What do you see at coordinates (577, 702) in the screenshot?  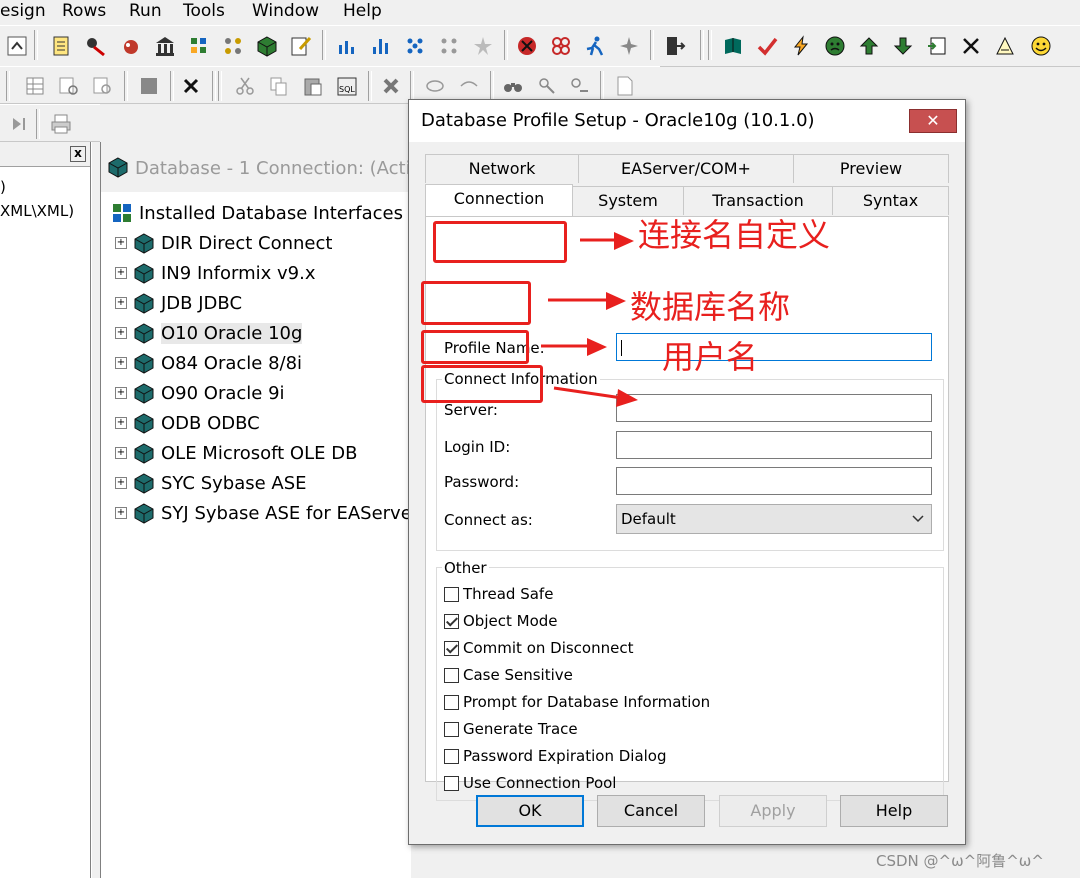 I see `option-checkbox-row: Prompt for Database Information` at bounding box center [577, 702].